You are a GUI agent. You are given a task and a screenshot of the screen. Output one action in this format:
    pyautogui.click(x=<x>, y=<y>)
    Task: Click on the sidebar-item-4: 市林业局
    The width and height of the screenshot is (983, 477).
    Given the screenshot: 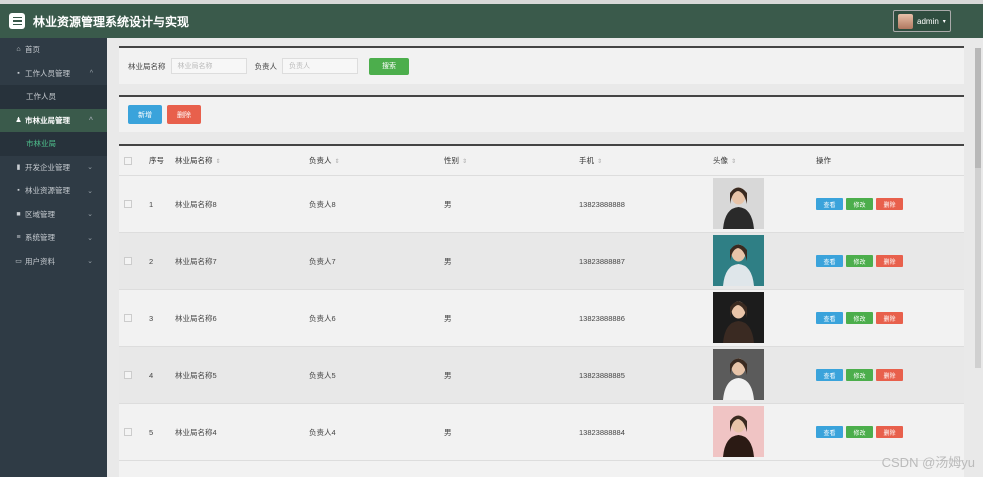 What is the action you would take?
    pyautogui.click(x=53, y=144)
    